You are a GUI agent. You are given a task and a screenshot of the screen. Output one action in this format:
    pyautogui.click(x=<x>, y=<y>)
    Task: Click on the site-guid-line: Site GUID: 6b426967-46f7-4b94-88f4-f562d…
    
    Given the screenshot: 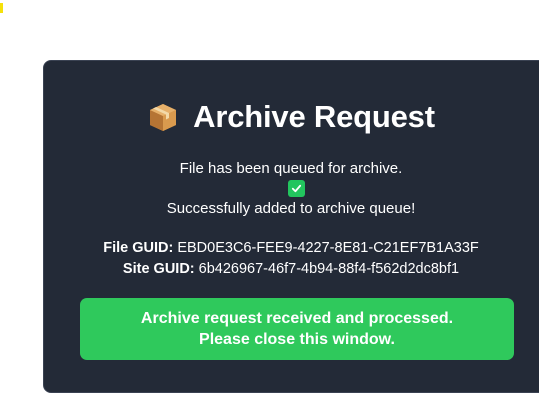 What is the action you would take?
    pyautogui.click(x=291, y=269)
    